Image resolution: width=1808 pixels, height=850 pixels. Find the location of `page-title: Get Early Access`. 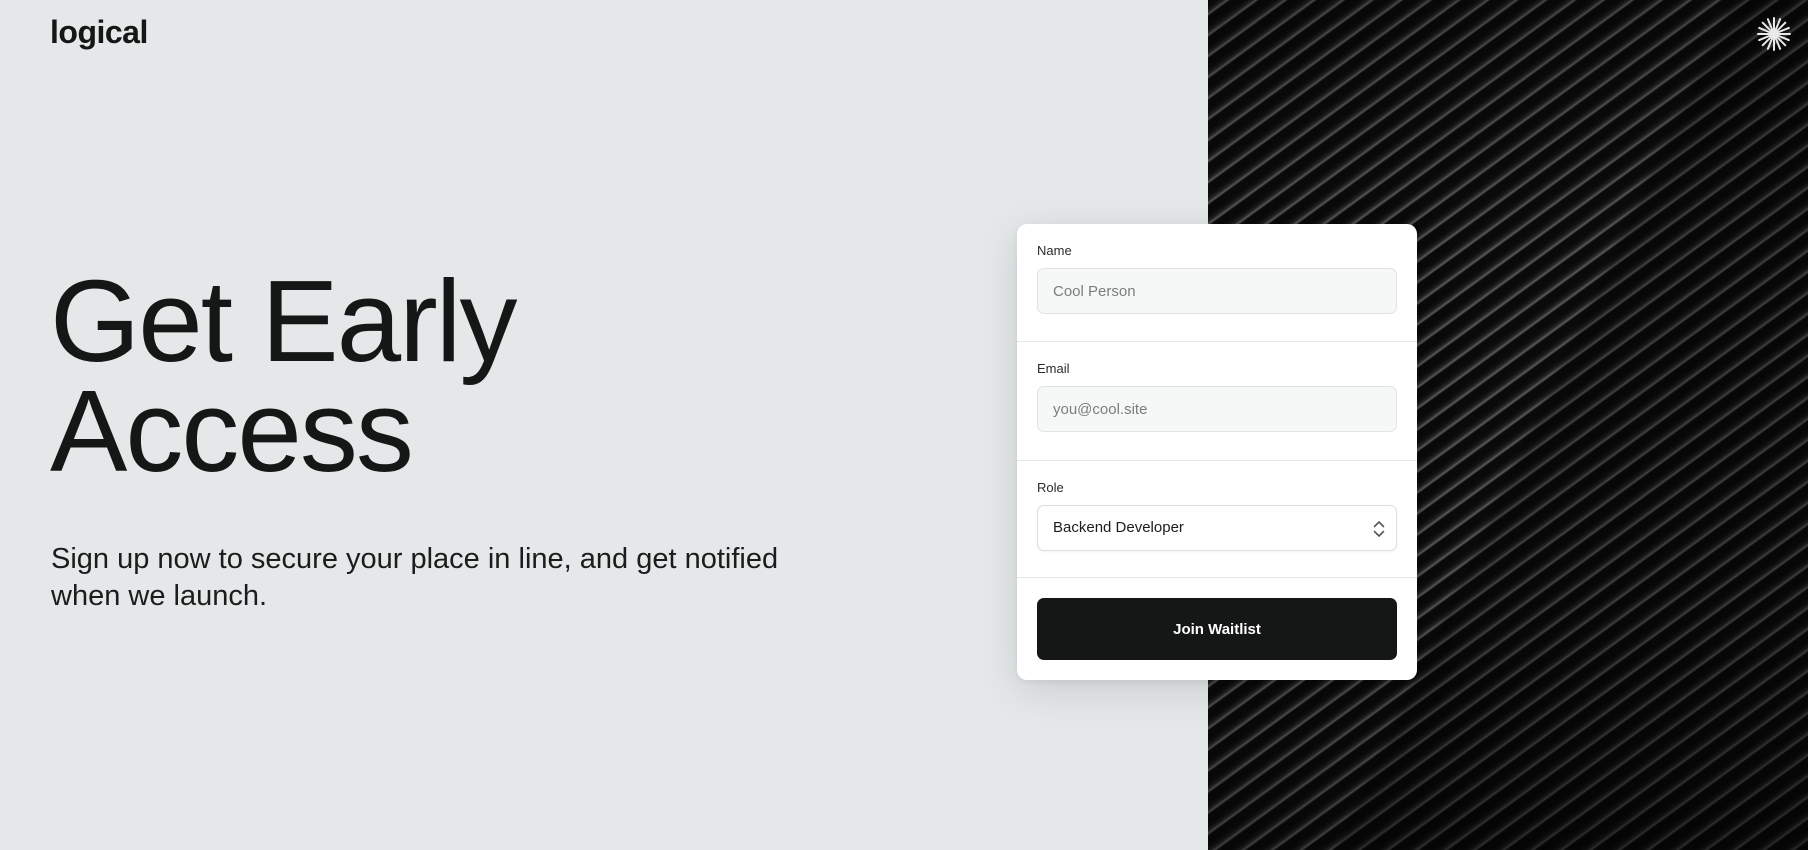

page-title: Get Early Access is located at coordinates (283, 376).